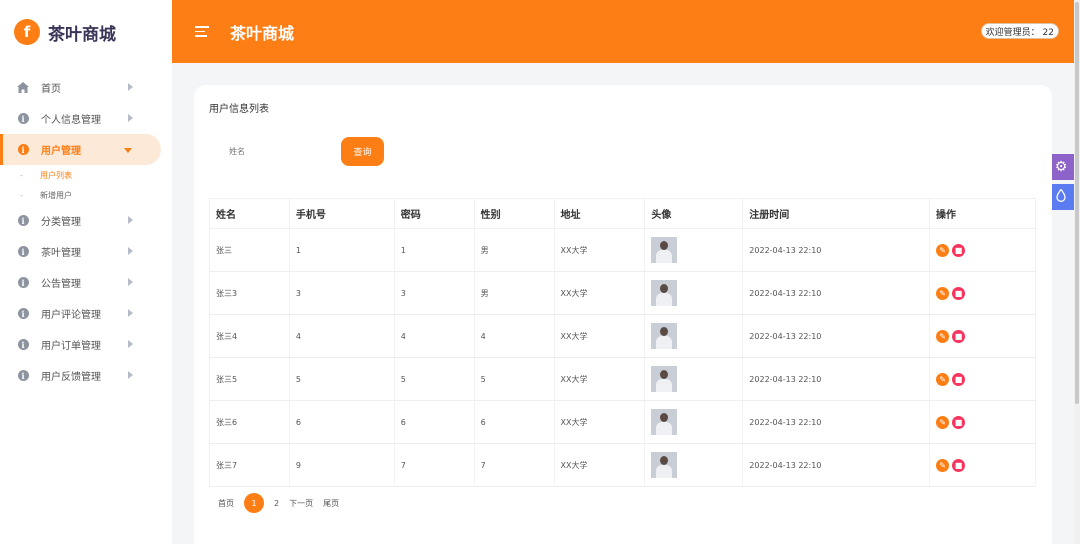 This screenshot has width=1080, height=544. What do you see at coordinates (86, 195) in the screenshot?
I see `sidebar-subitem-add-user: - 新增用户` at bounding box center [86, 195].